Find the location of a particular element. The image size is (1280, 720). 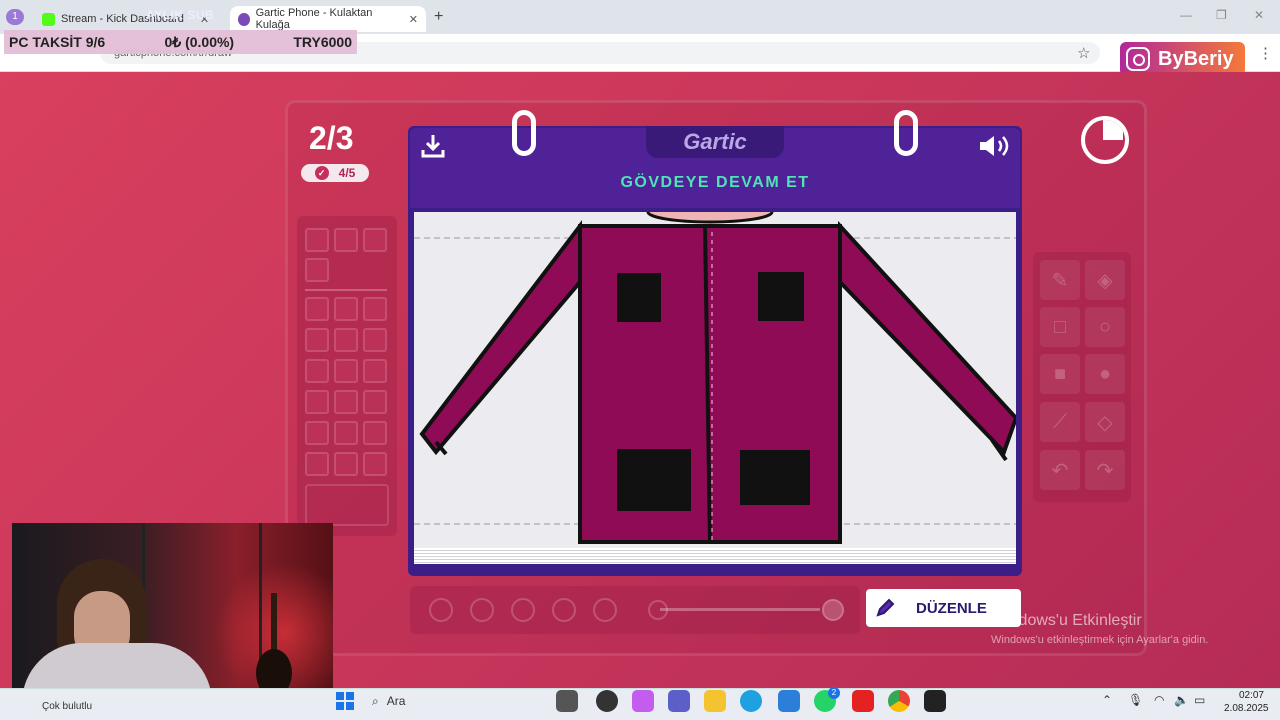

opacity-slider-handle is located at coordinates (833, 610).